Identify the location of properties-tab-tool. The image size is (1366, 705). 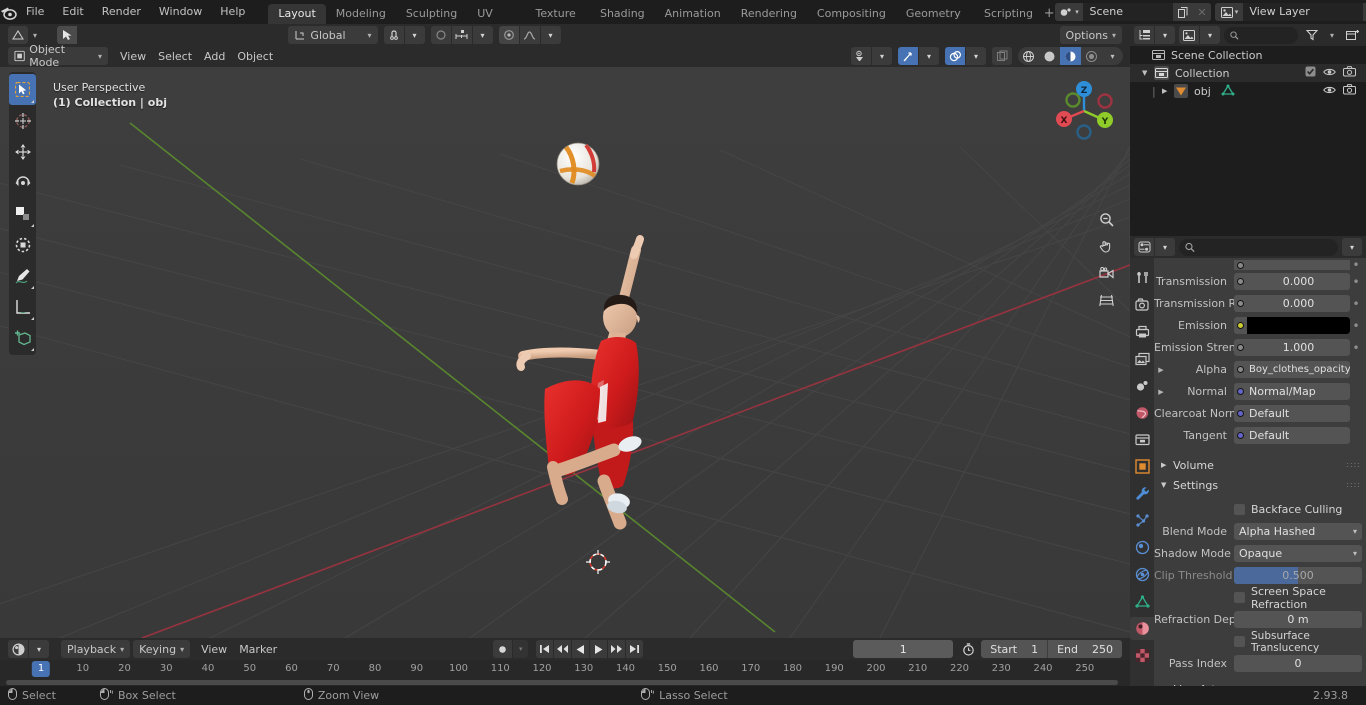
(1142, 277).